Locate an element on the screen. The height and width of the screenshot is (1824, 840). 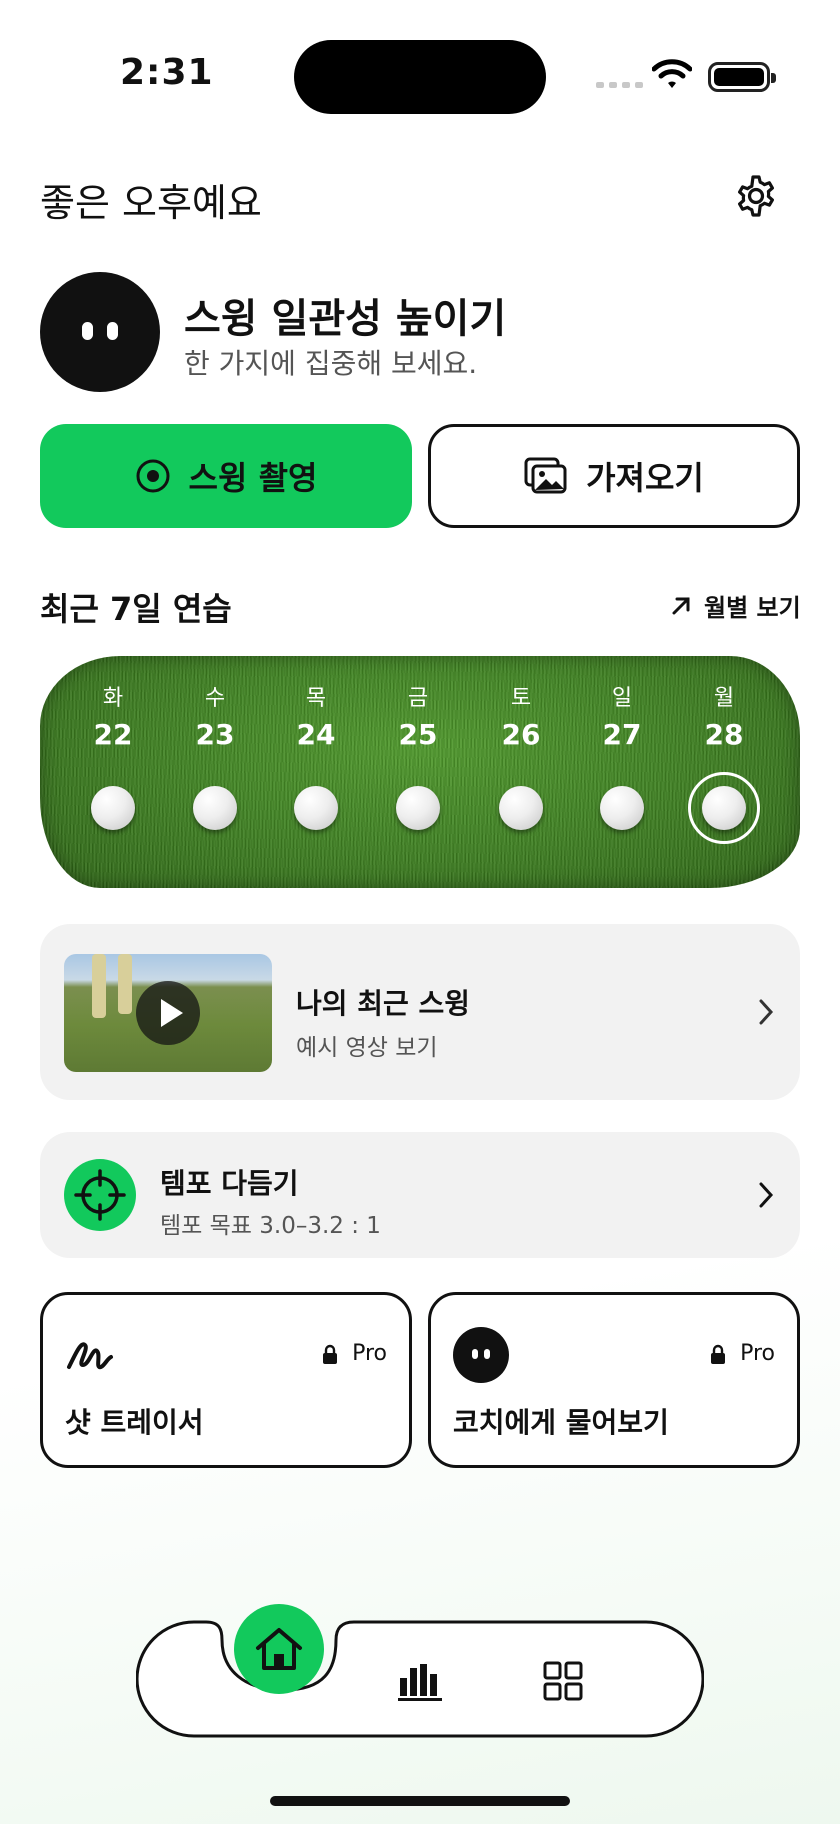
photos-icon is located at coordinates (545, 475).